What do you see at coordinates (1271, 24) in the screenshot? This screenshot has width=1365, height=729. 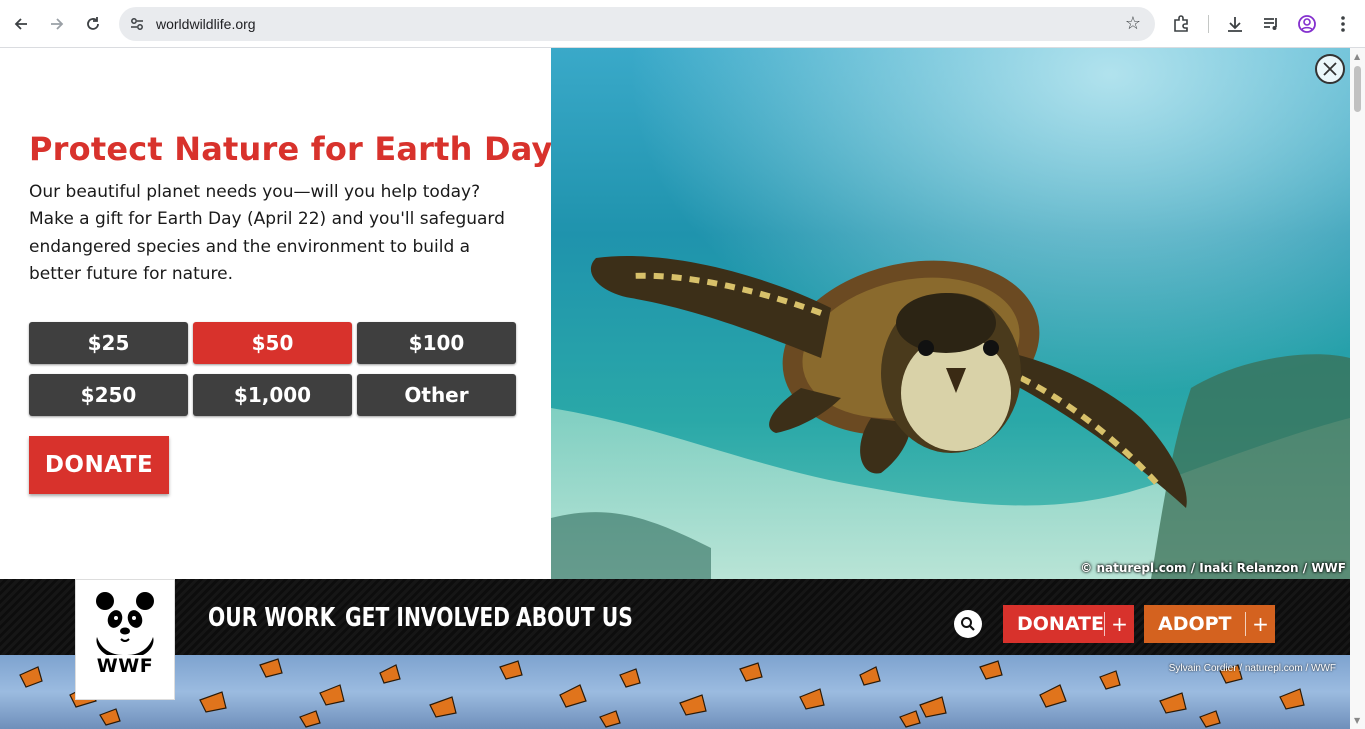 I see `media-controls-icon` at bounding box center [1271, 24].